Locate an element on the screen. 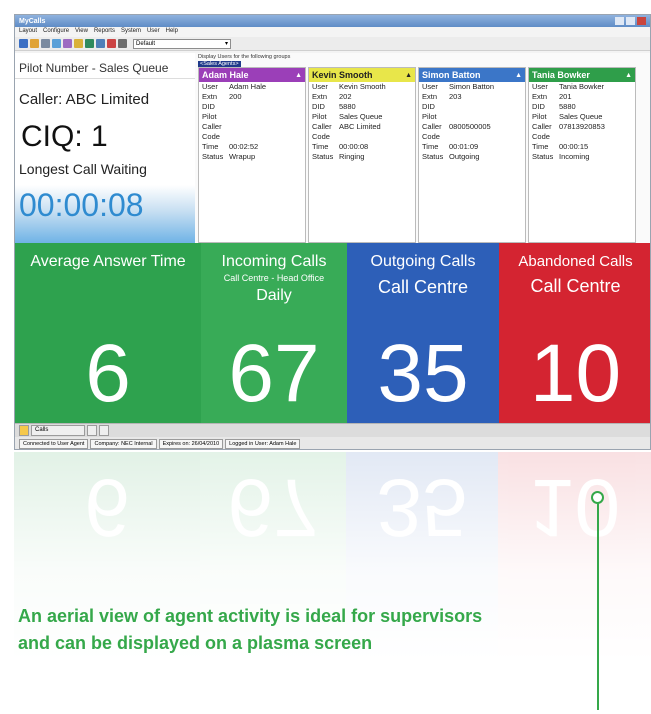 The width and height of the screenshot is (651, 714). agent-field-value: Kevin Smooth is located at coordinates (362, 86).